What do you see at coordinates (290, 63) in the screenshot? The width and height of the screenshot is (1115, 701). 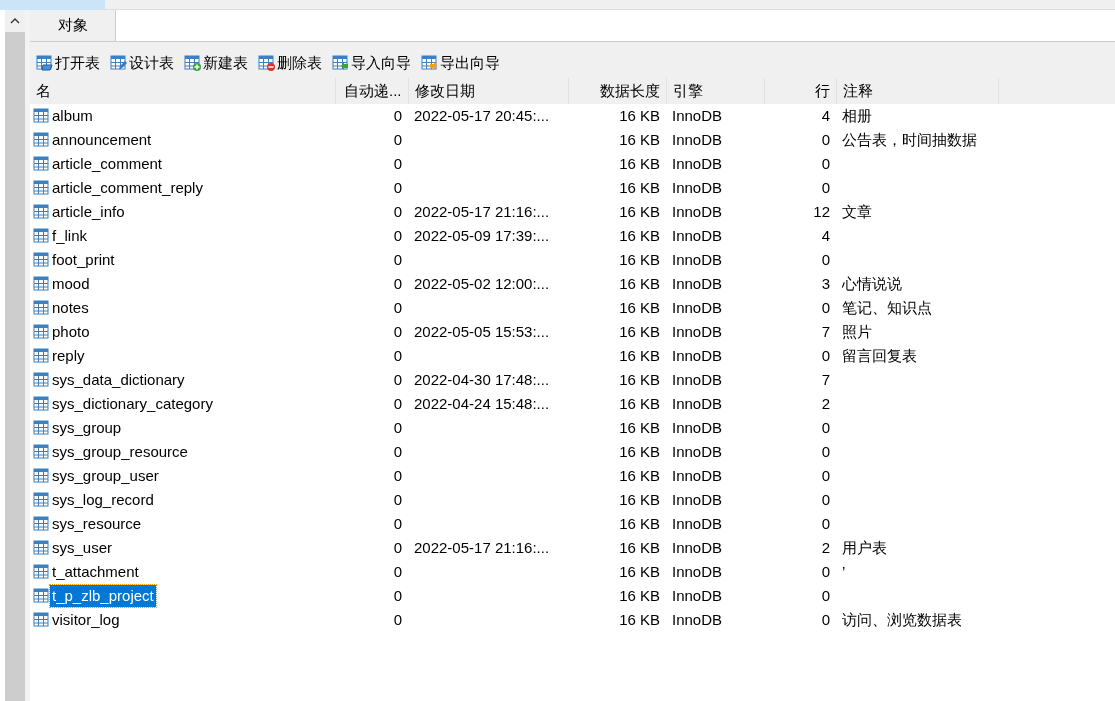 I see `toolbar-button: 删除表` at bounding box center [290, 63].